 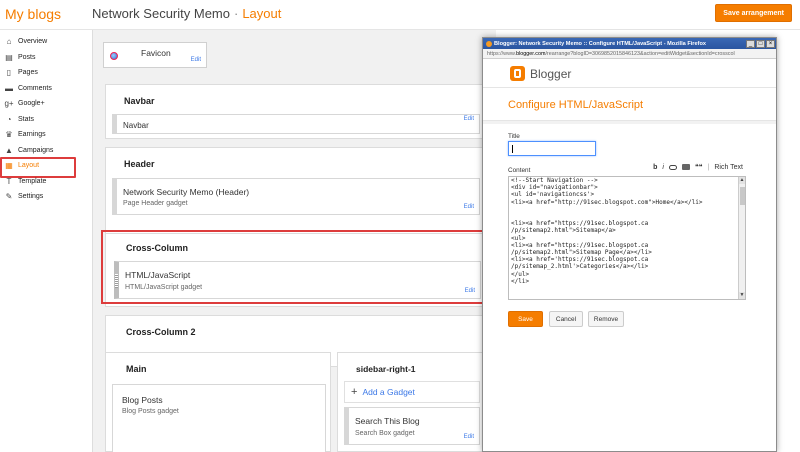 What do you see at coordinates (760, 43) in the screenshot?
I see `maximize-icon: □` at bounding box center [760, 43].